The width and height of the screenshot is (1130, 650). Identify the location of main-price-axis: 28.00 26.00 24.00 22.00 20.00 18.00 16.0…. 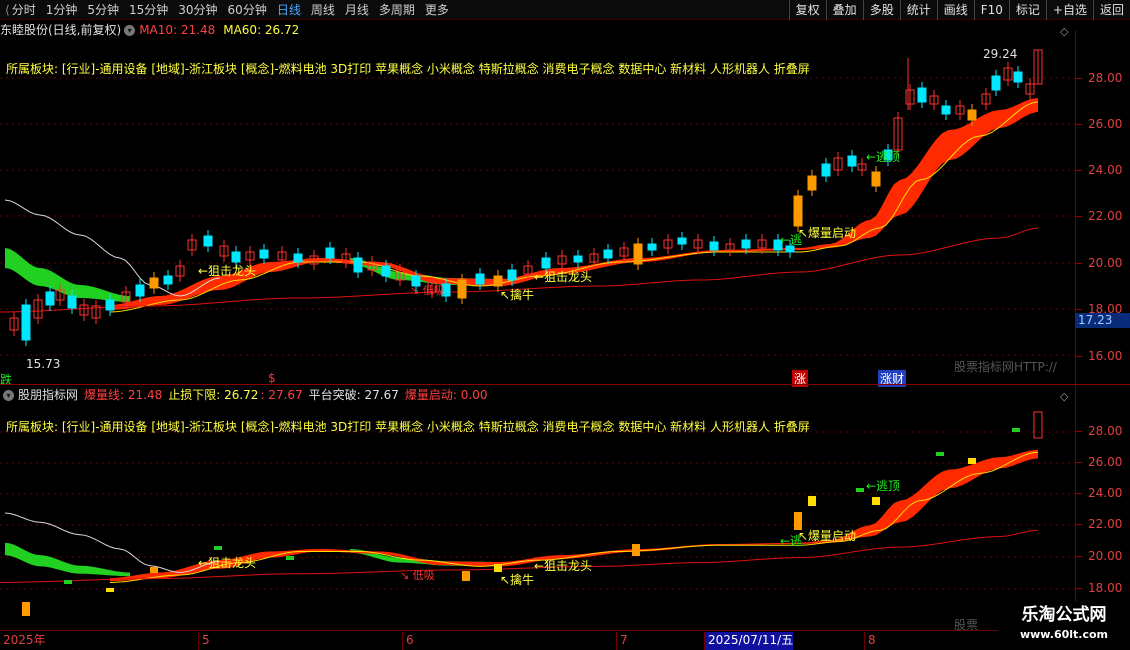
(1102, 207).